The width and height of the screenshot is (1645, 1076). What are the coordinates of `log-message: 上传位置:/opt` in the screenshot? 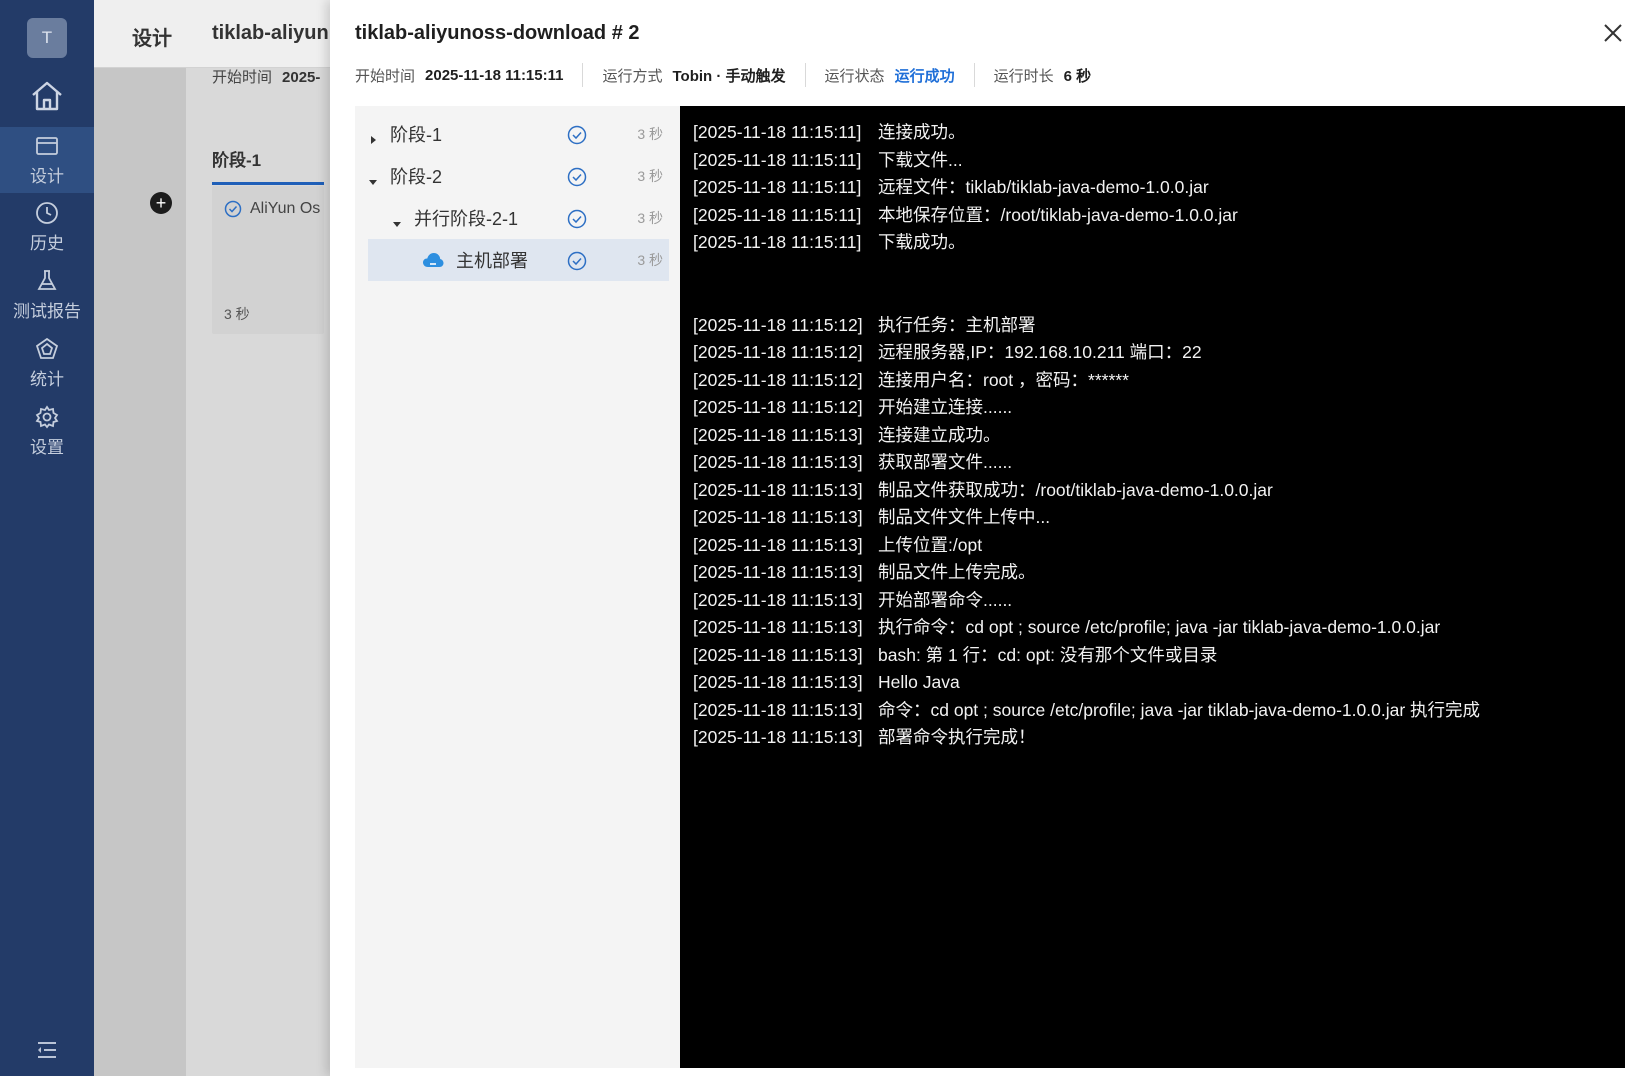 It's located at (930, 544).